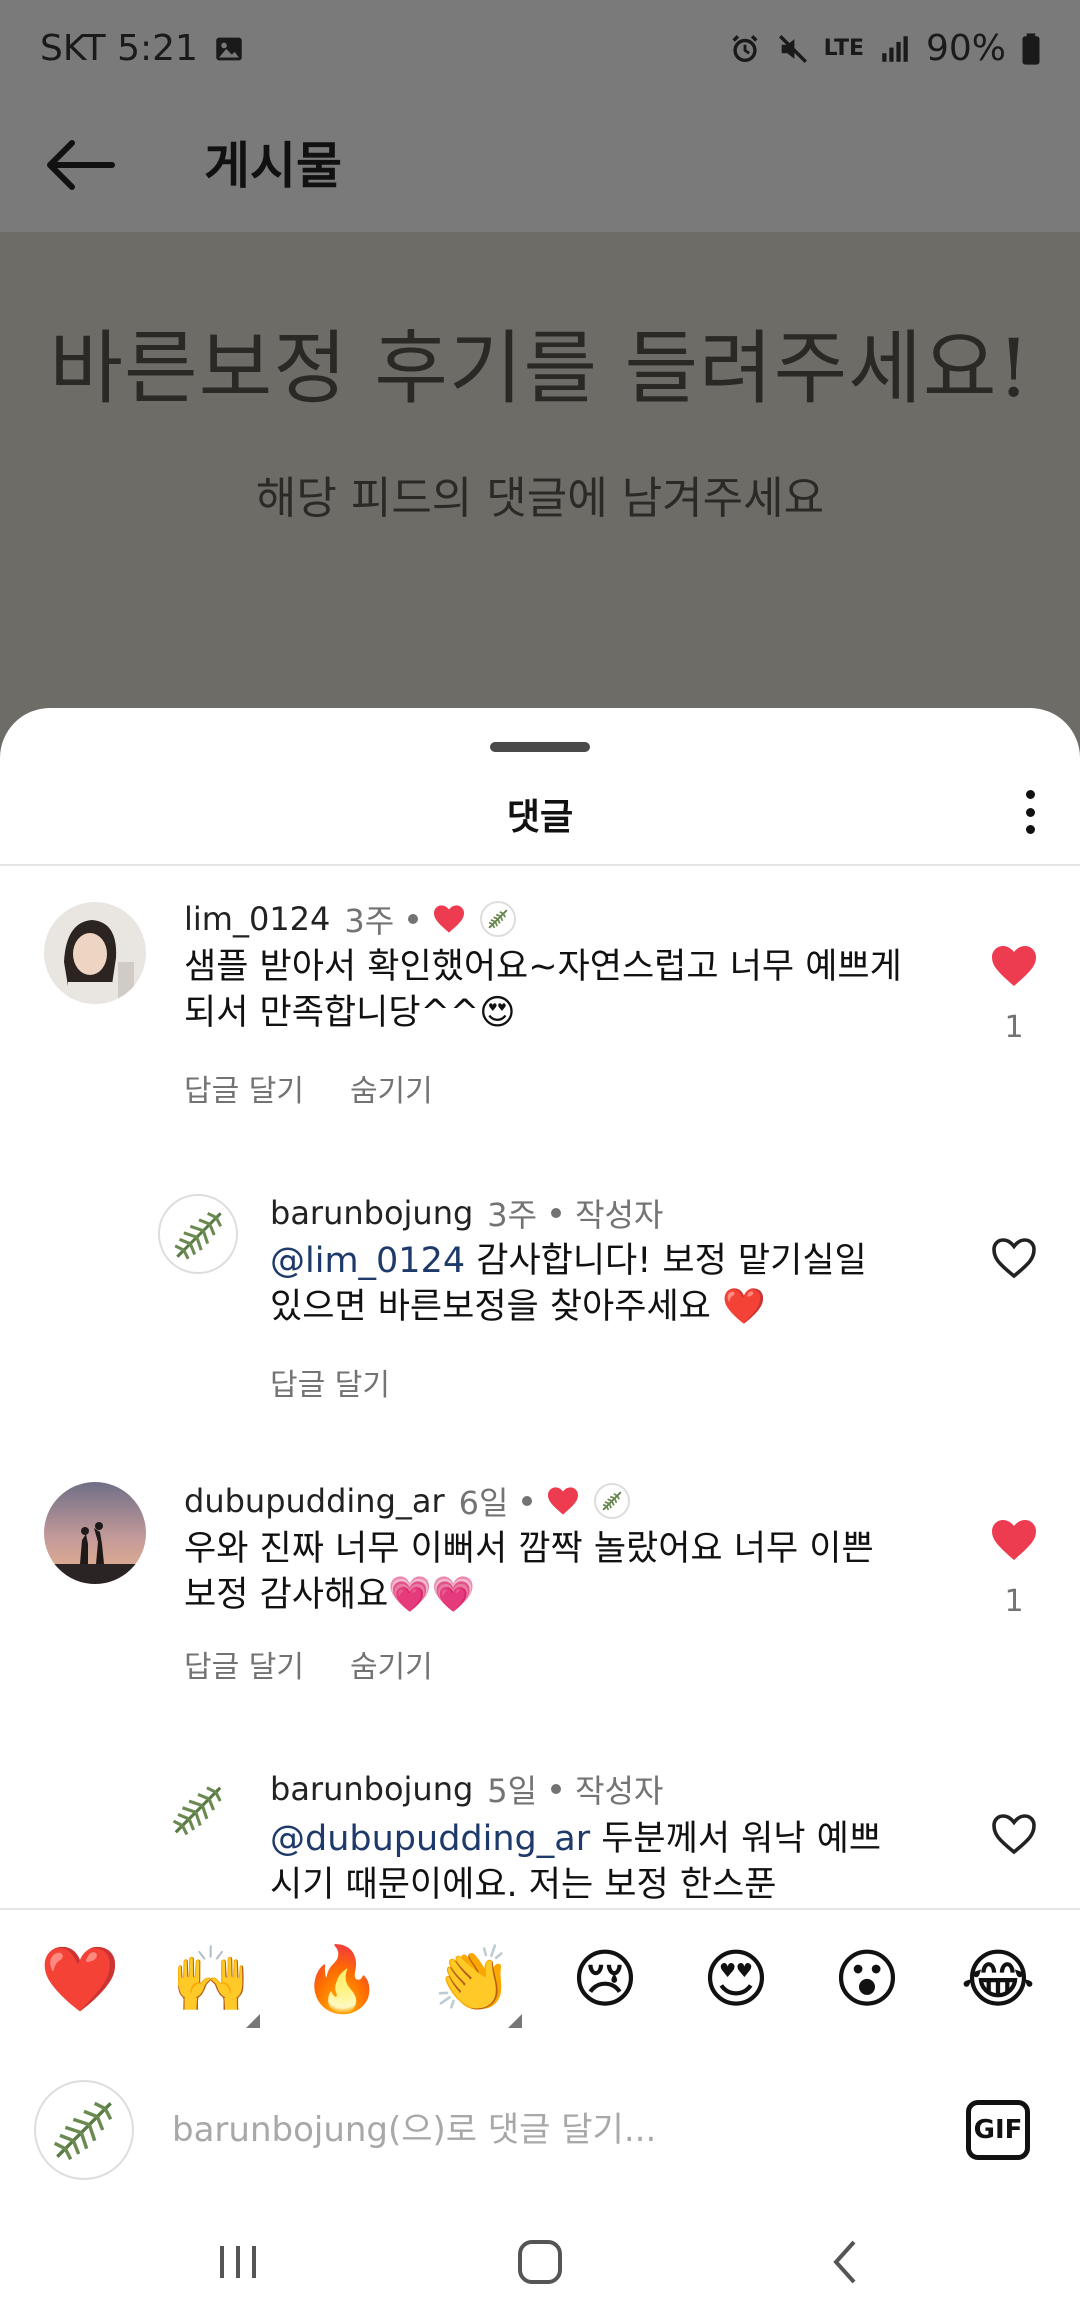 The height and width of the screenshot is (2316, 1080). I want to click on system-navigation-bar, so click(540, 2257).